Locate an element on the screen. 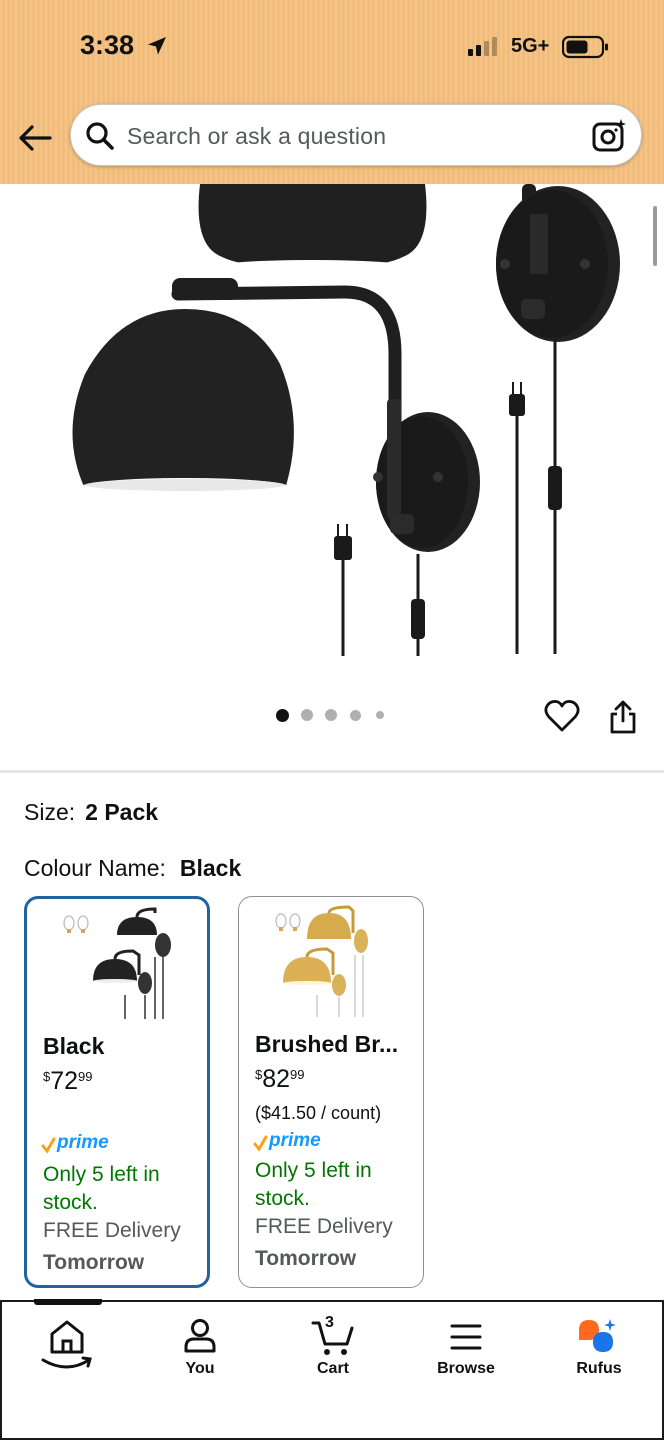  colour-label: Colour Name: is located at coordinates (95, 868).